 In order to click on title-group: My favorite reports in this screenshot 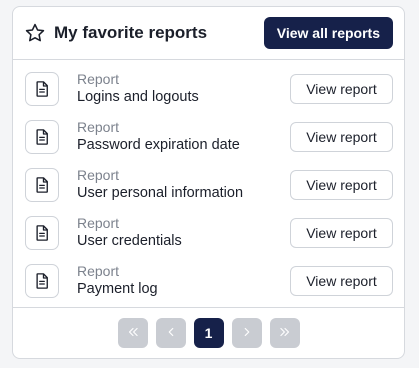, I will do `click(115, 33)`.